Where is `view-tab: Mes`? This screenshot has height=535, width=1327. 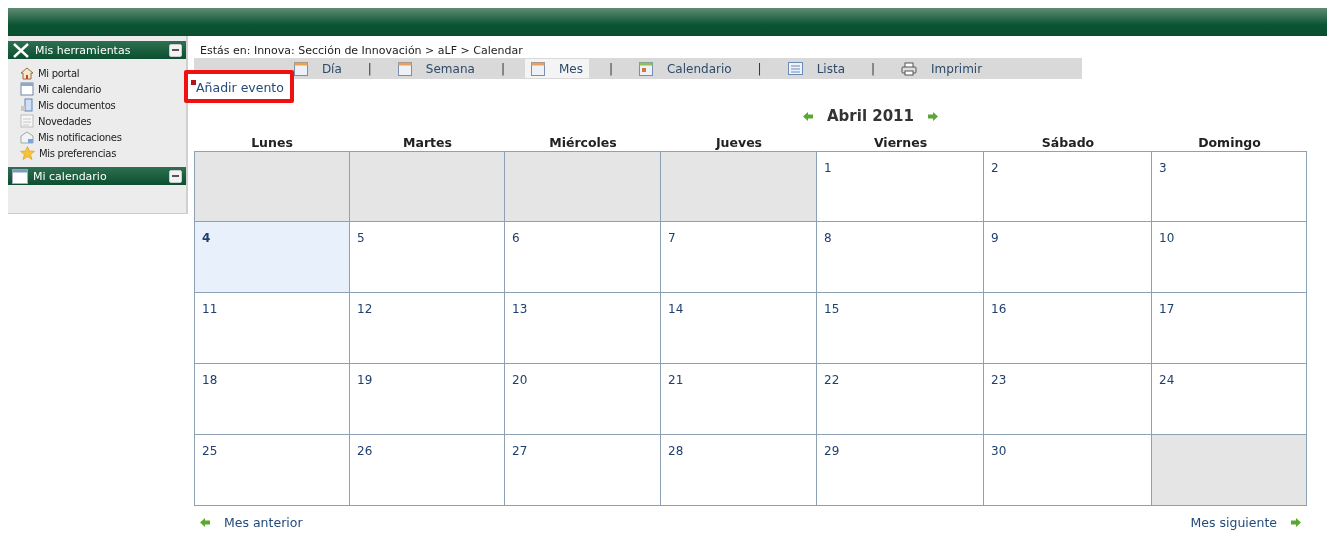 view-tab: Mes is located at coordinates (556, 68).